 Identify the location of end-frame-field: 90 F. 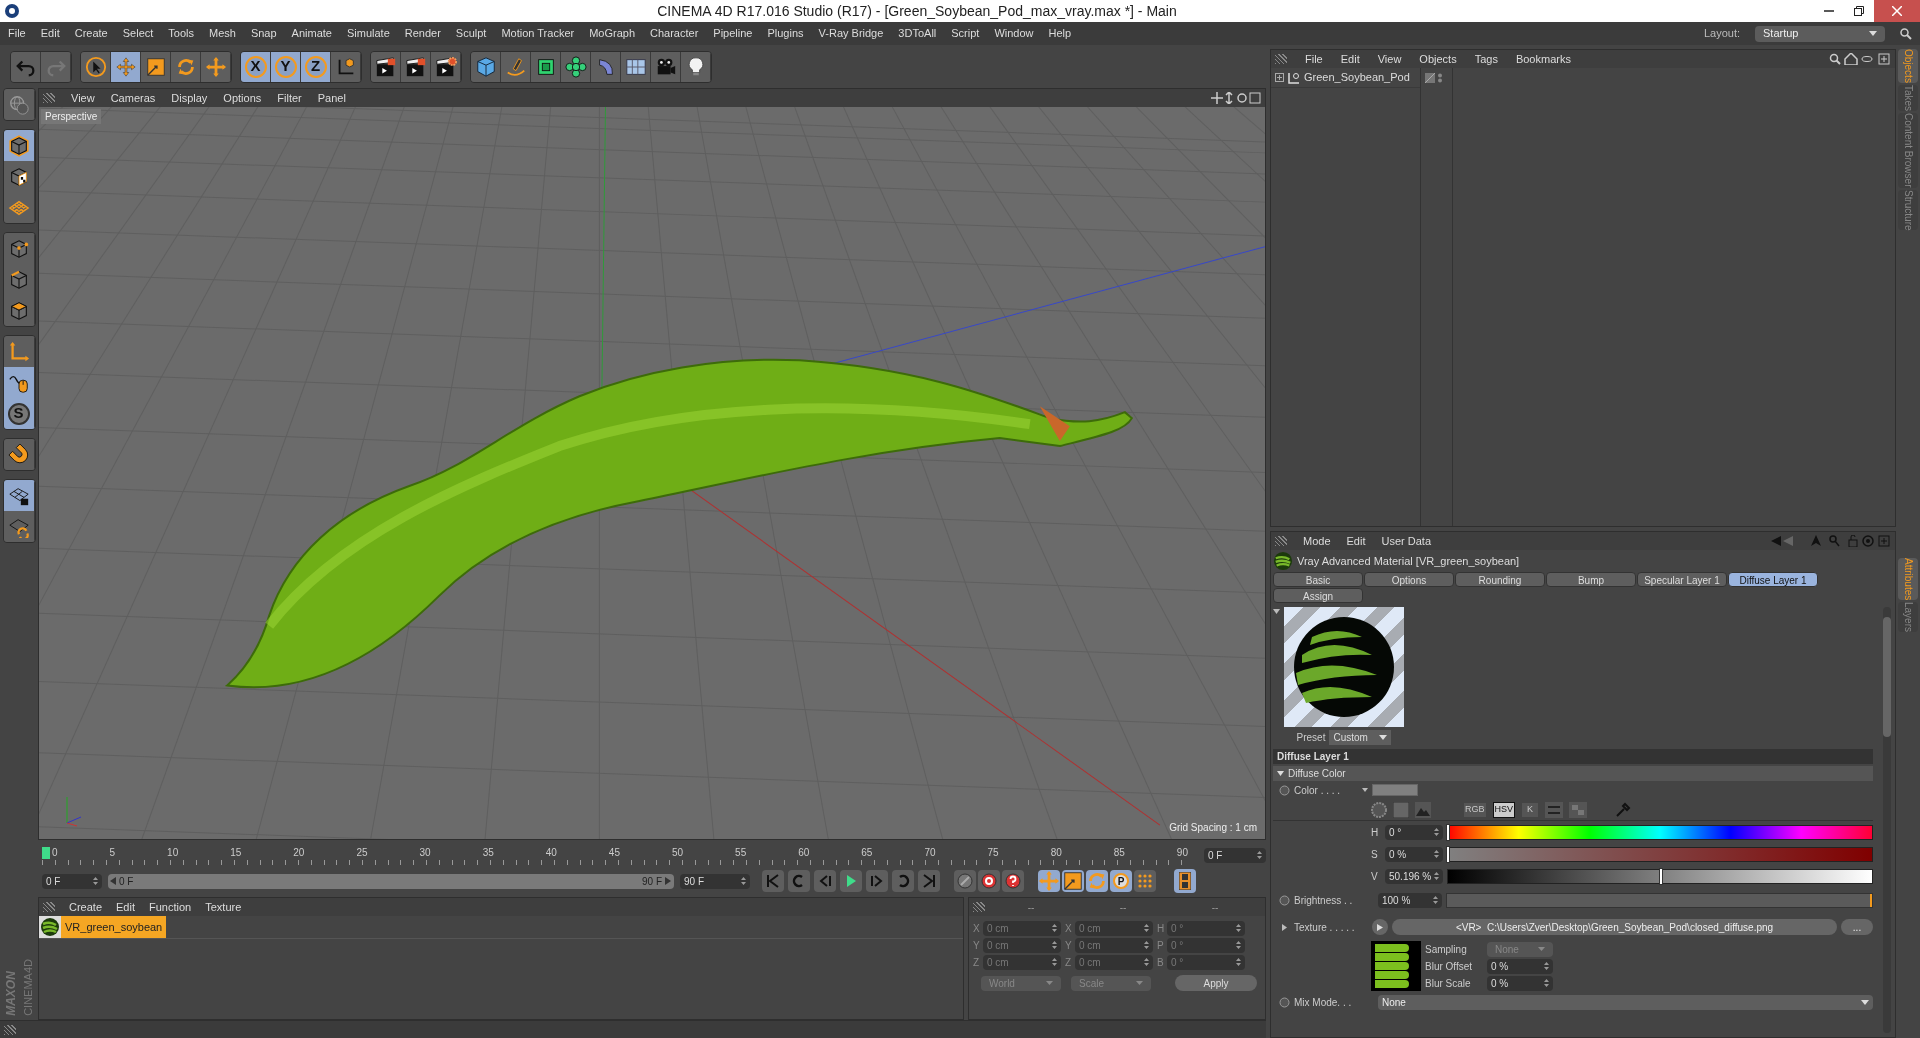
(715, 881).